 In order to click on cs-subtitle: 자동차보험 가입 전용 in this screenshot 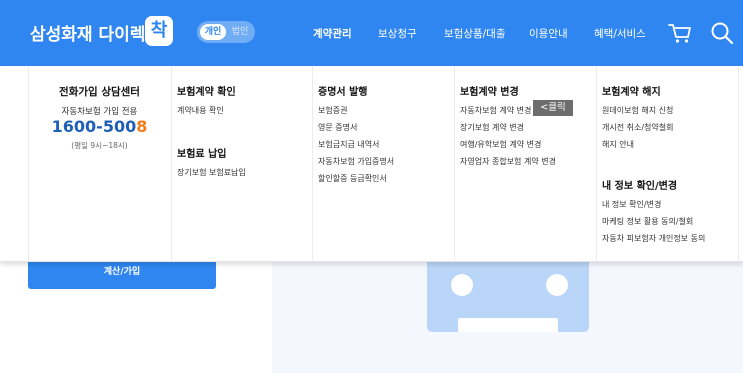, I will do `click(99, 112)`.